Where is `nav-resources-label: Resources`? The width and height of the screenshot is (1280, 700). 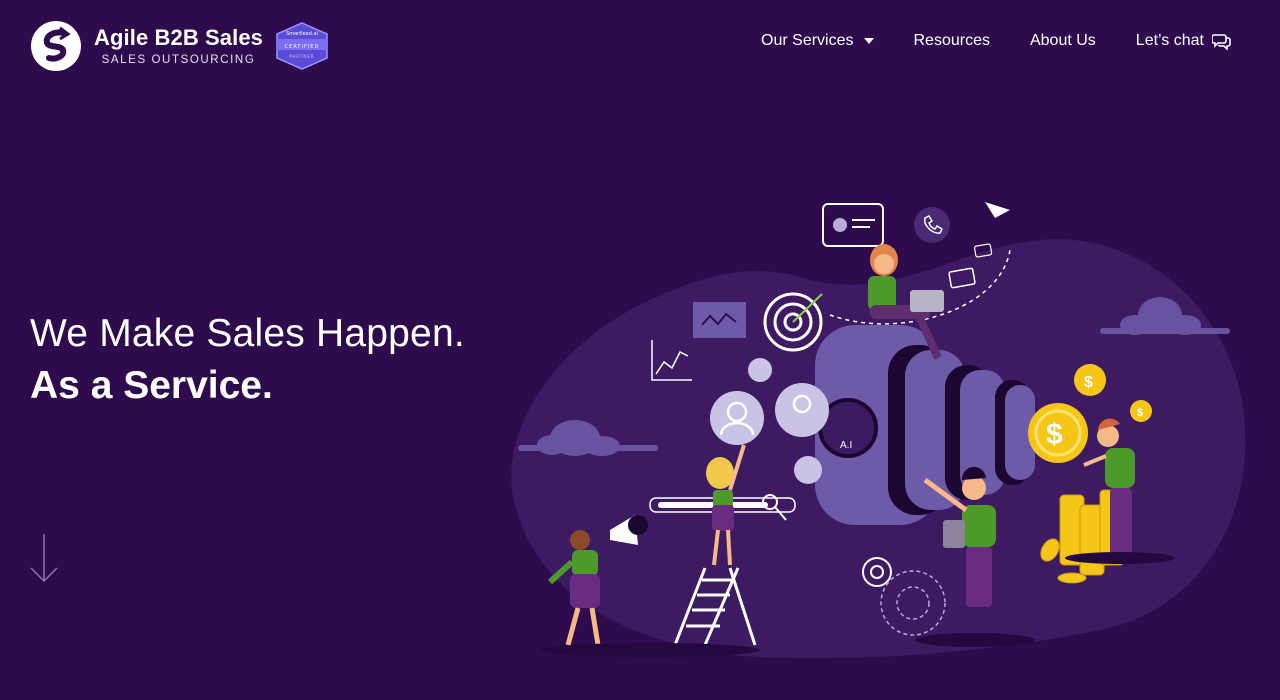
nav-resources-label: Resources is located at coordinates (951, 40).